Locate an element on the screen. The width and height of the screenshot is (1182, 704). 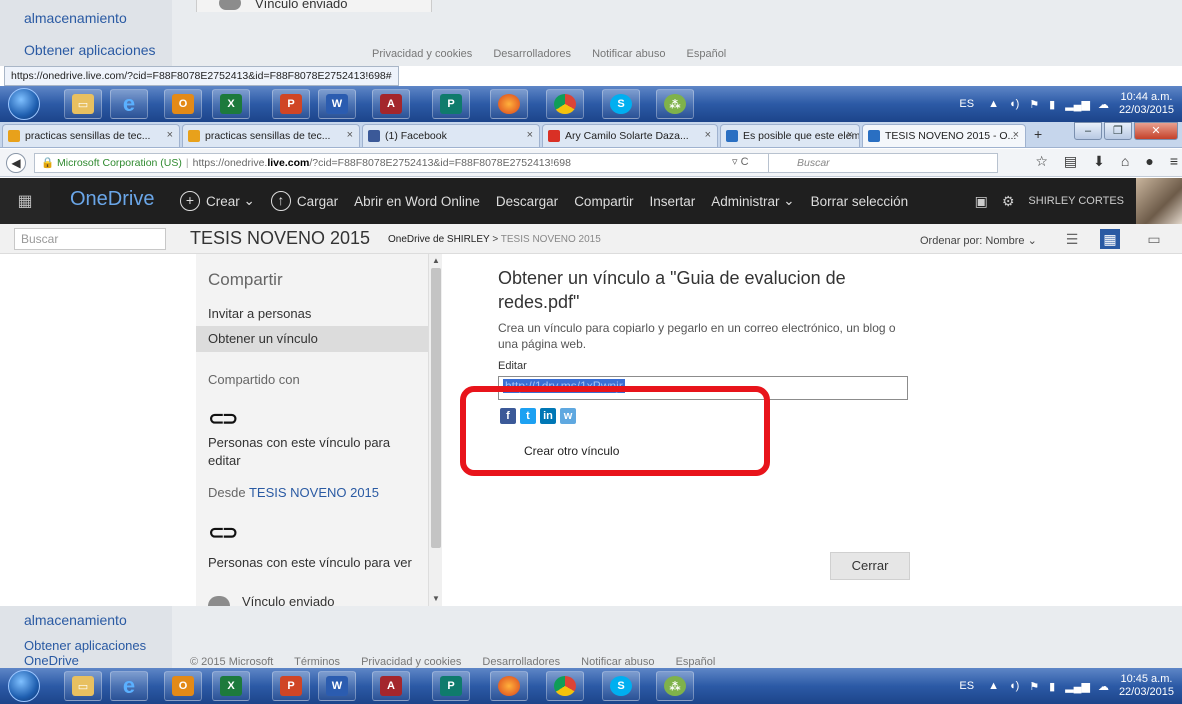
site-identity: Microsoft Corporation (US) is located at coordinates (119, 163).